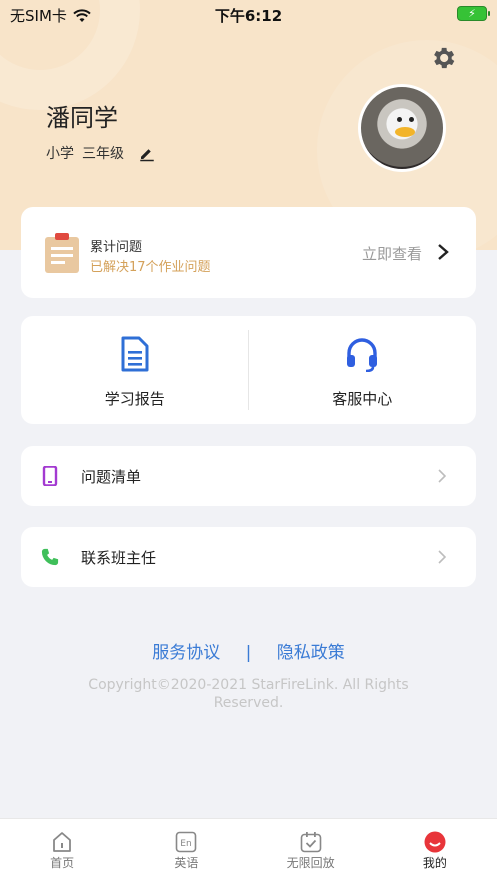  I want to click on user-grade-info: 小学 三年级, so click(101, 153).